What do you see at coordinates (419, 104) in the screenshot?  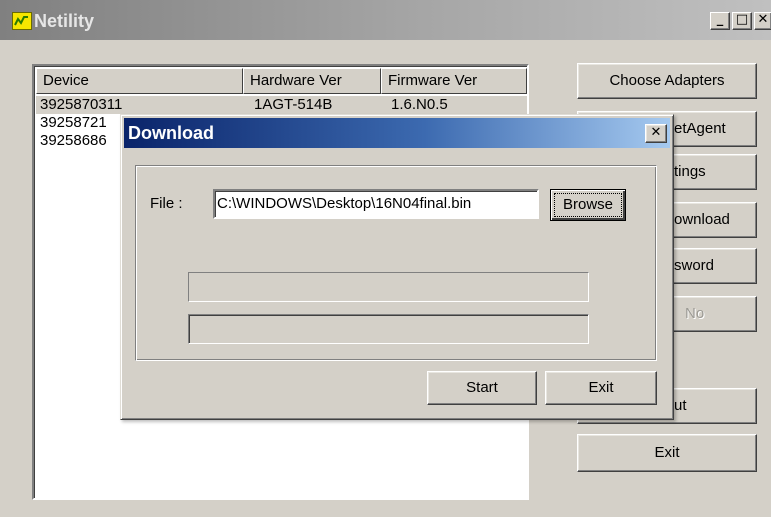 I see `firmware-ver-cell: 1.6.N0.5` at bounding box center [419, 104].